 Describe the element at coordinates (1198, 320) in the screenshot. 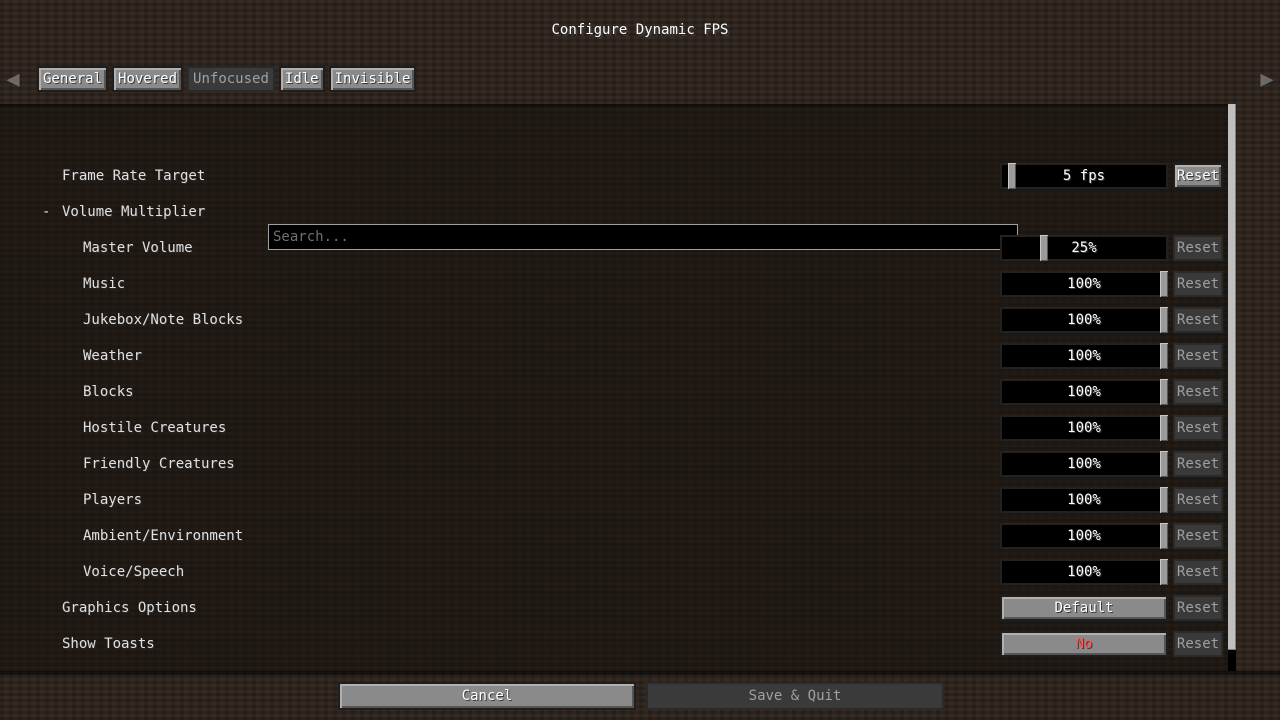

I see `volume-2-reset-button: Reset` at that location.